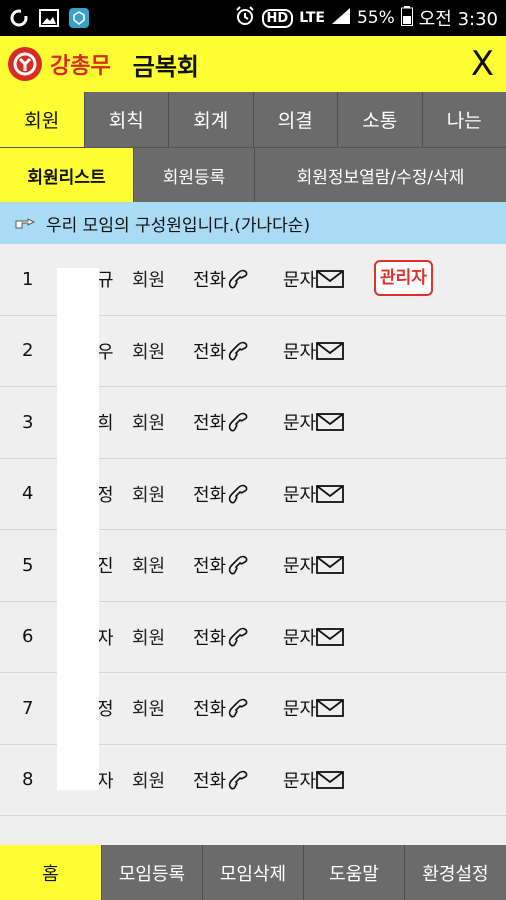 The width and height of the screenshot is (506, 900). I want to click on member-name: 진, so click(105, 567).